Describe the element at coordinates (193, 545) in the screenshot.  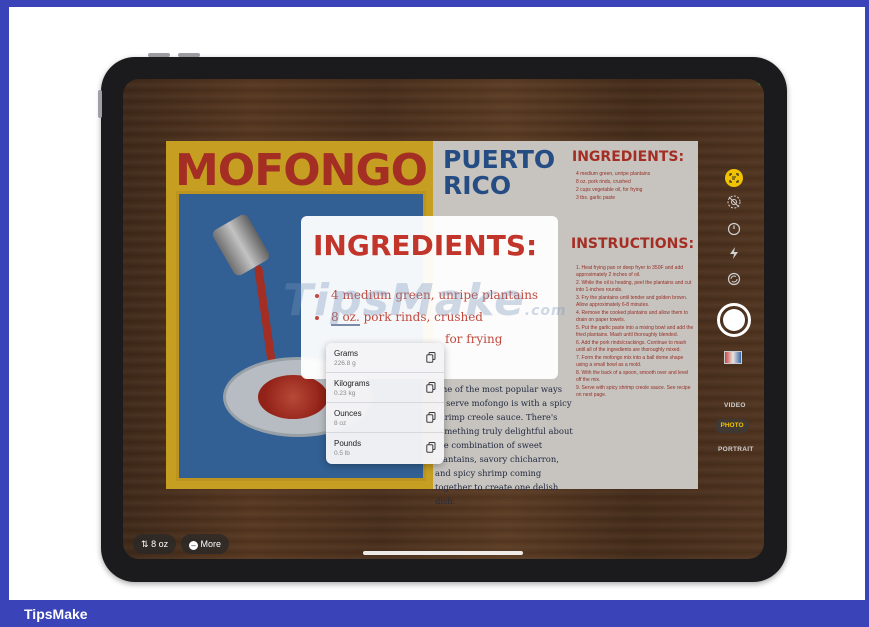
I see `more-icon: –` at that location.